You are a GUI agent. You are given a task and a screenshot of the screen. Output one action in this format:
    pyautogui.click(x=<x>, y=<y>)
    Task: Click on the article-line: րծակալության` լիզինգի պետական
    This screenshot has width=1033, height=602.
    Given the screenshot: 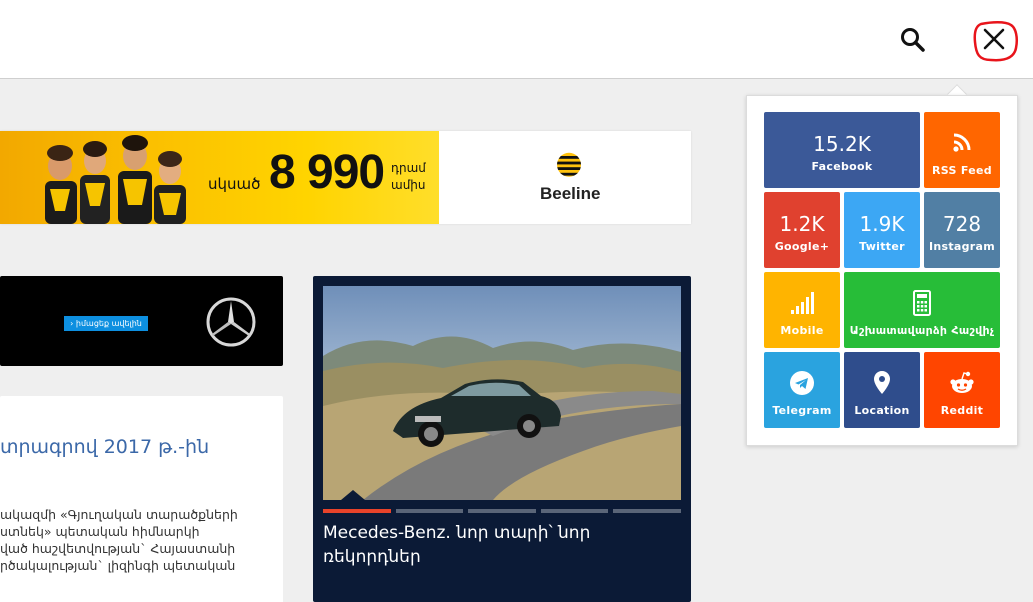 What is the action you would take?
    pyautogui.click(x=118, y=565)
    